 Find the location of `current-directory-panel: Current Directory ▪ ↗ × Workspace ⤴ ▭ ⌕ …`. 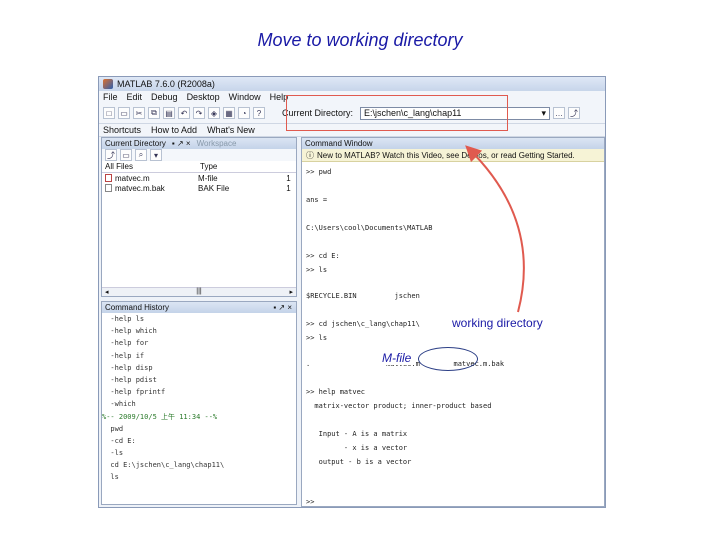

current-directory-panel: Current Directory ▪ ↗ × Workspace ⤴ ▭ ⌕ … is located at coordinates (199, 217).